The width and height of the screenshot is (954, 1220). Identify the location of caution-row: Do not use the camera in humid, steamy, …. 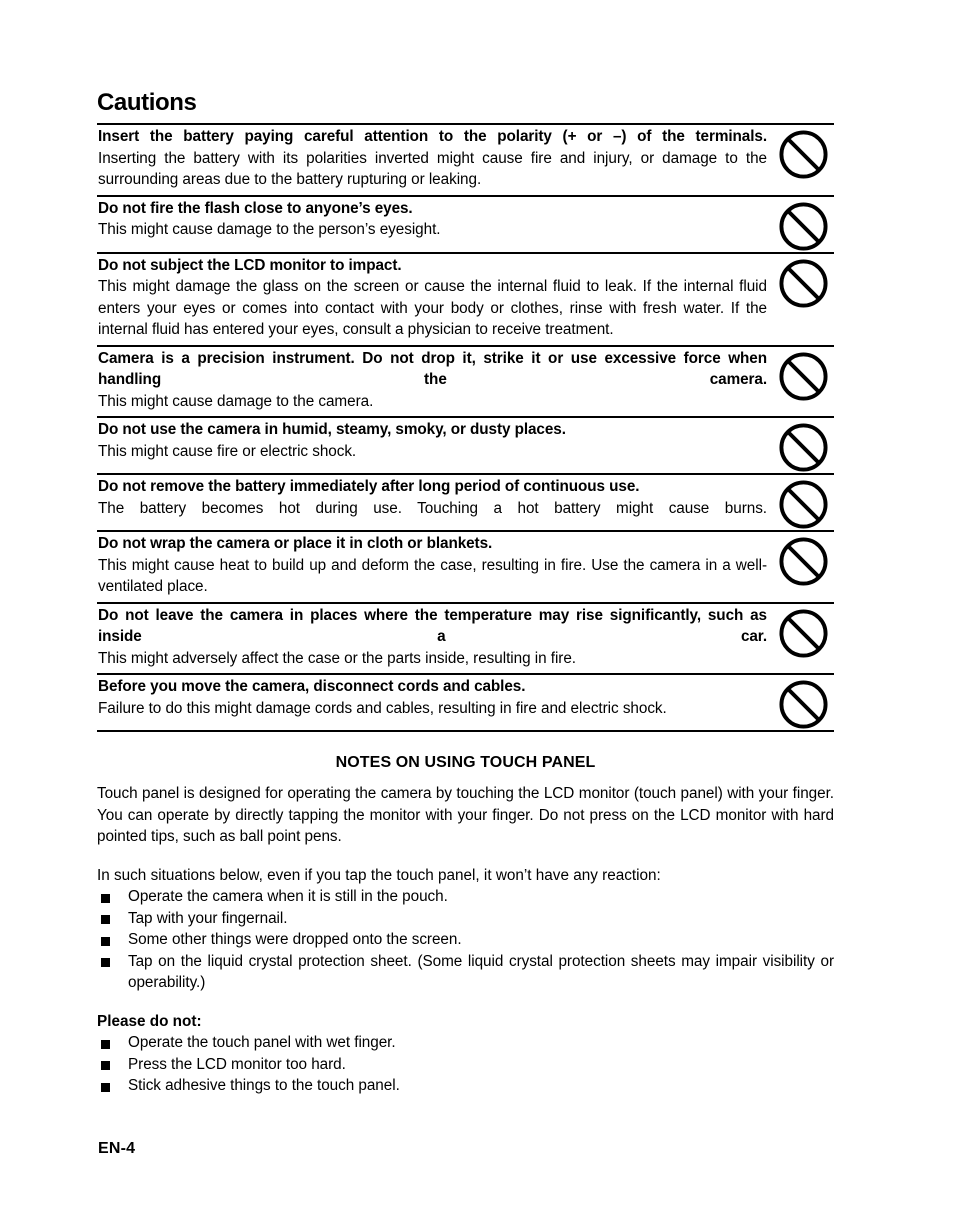
(465, 446).